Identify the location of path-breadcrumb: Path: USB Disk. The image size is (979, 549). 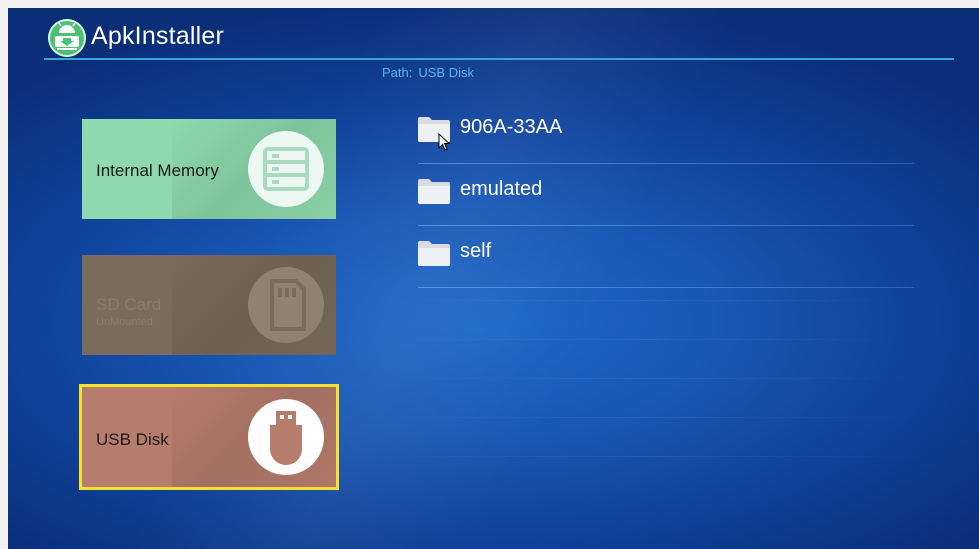
(428, 72).